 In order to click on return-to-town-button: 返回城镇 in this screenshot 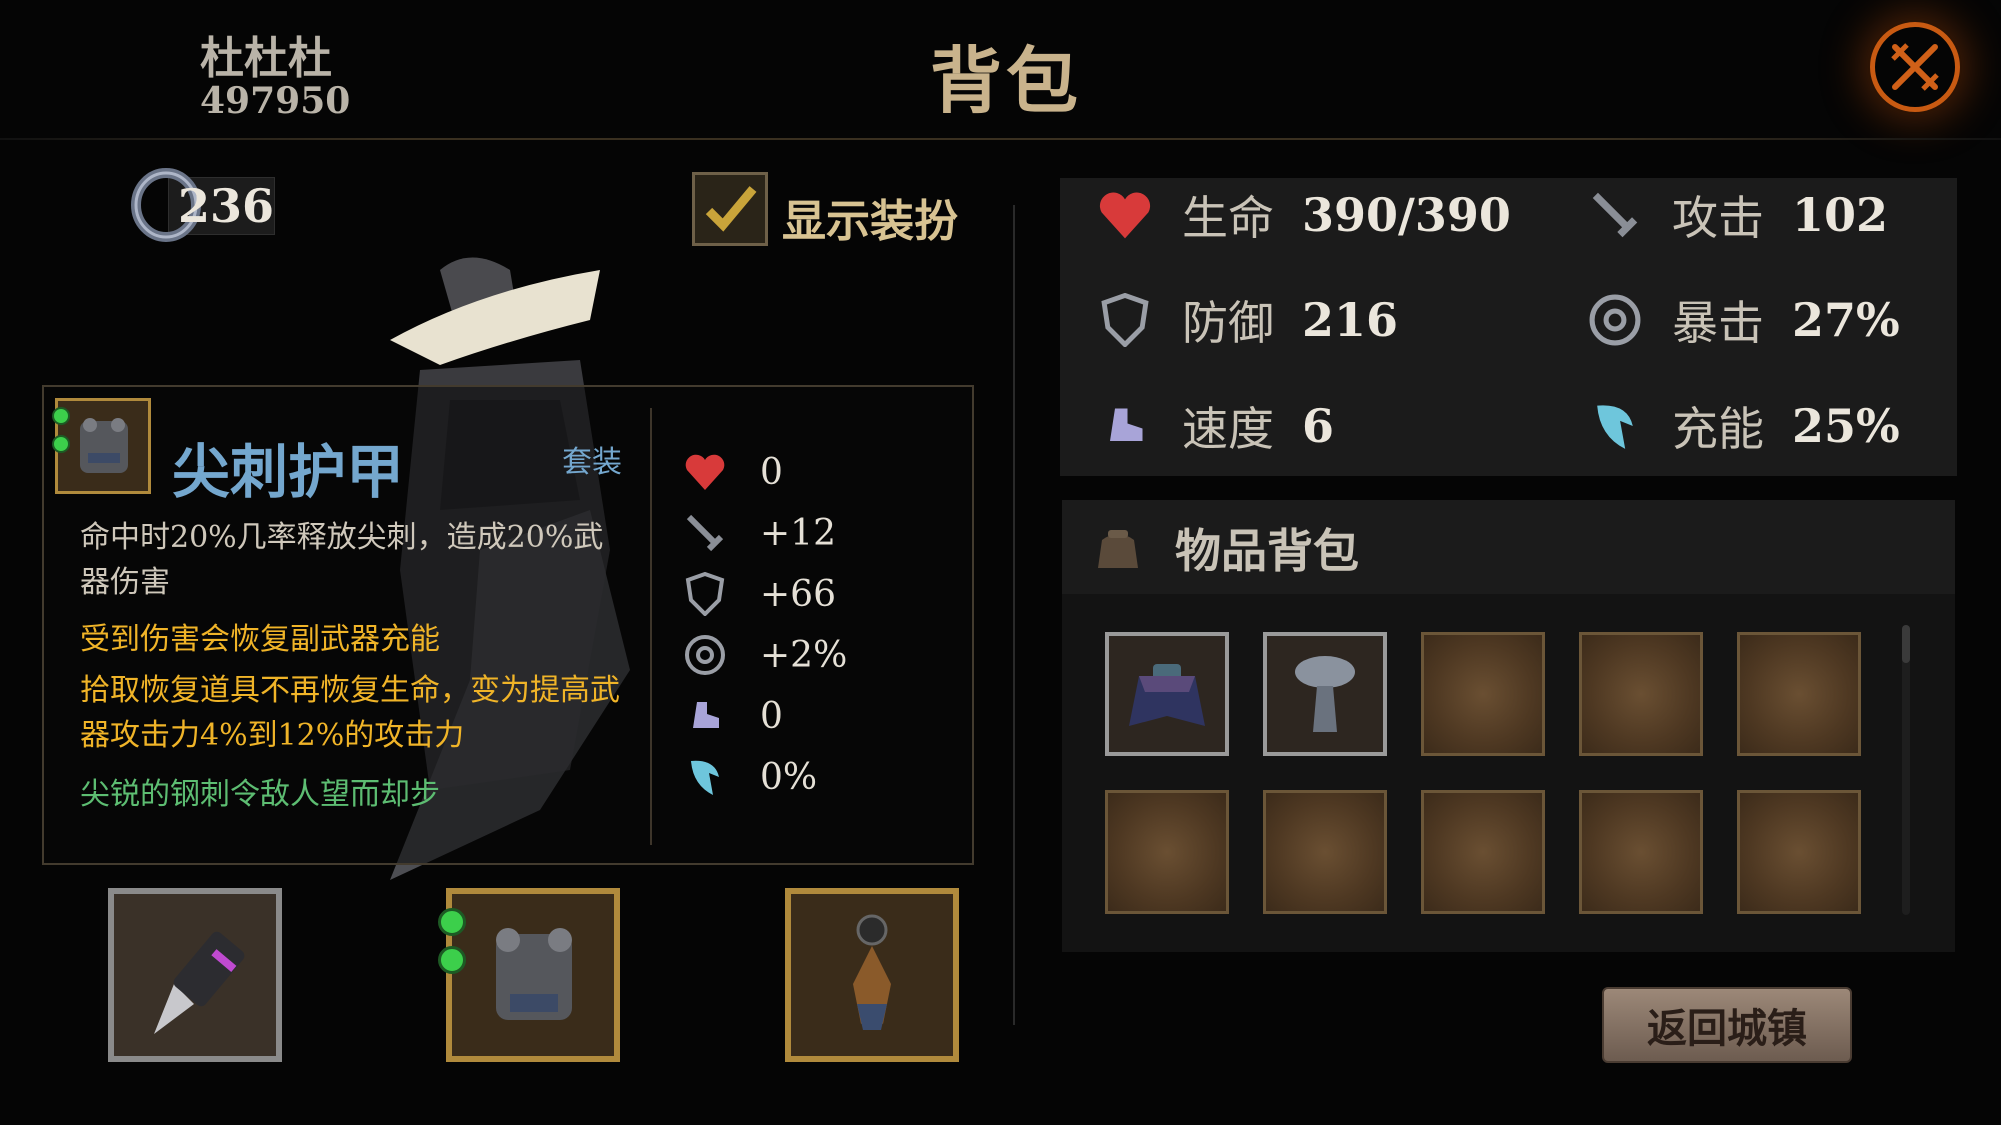, I will do `click(1727, 1025)`.